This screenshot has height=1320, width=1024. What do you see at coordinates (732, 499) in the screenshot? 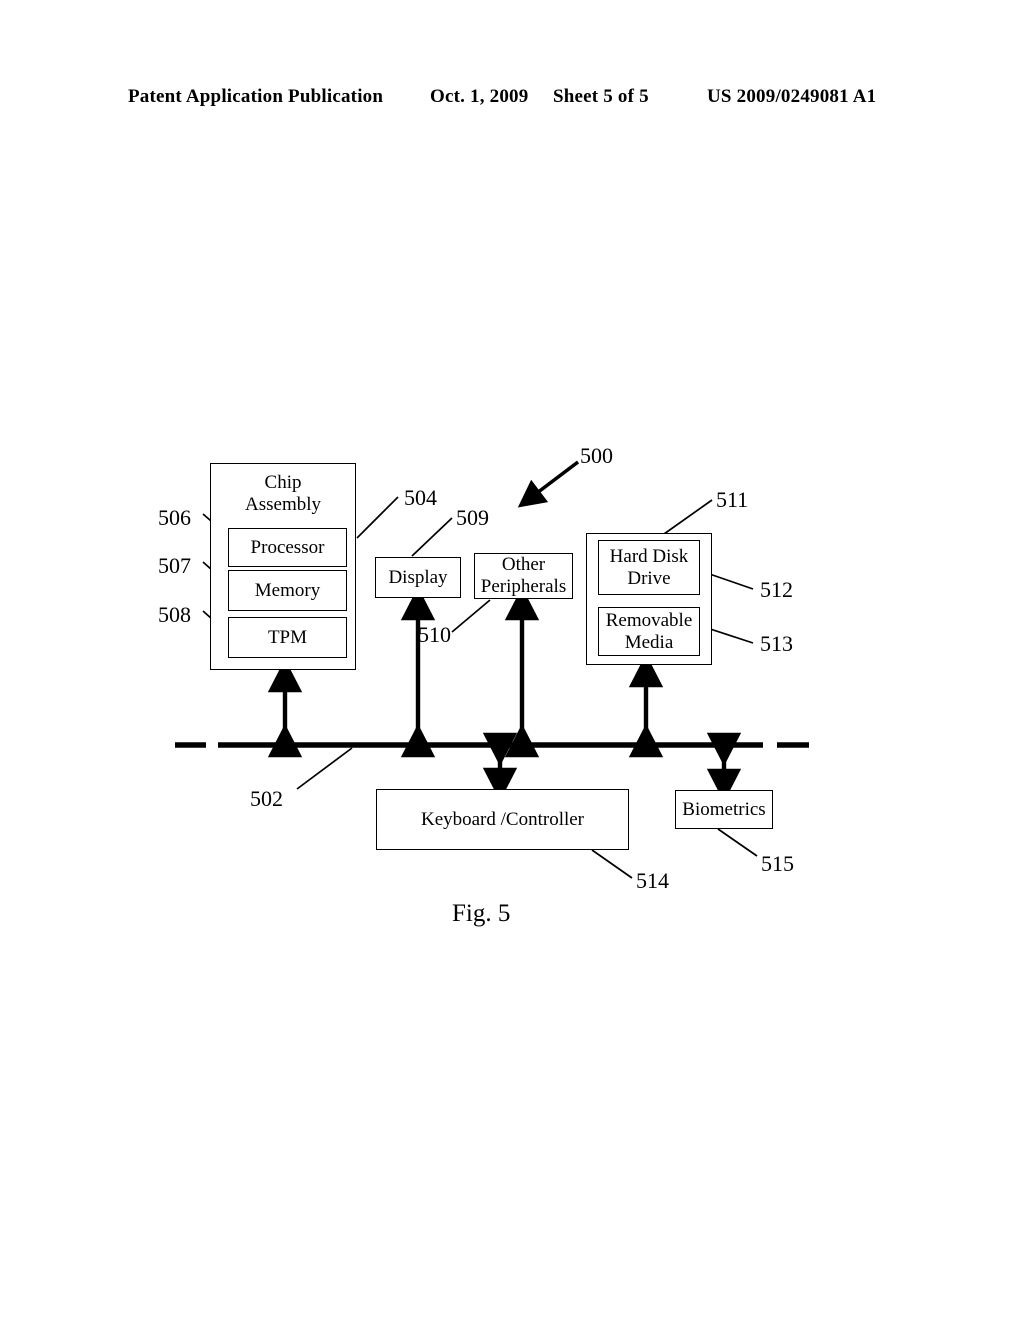
I see `ref-number-511: 511` at bounding box center [732, 499].